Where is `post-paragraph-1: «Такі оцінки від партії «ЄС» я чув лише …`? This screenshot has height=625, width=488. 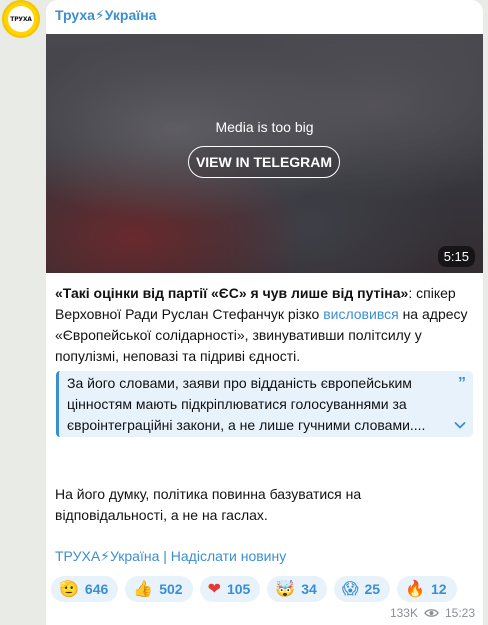 post-paragraph-1: «Такі оцінки від партії «ЄС» я чув лише … is located at coordinates (265, 325).